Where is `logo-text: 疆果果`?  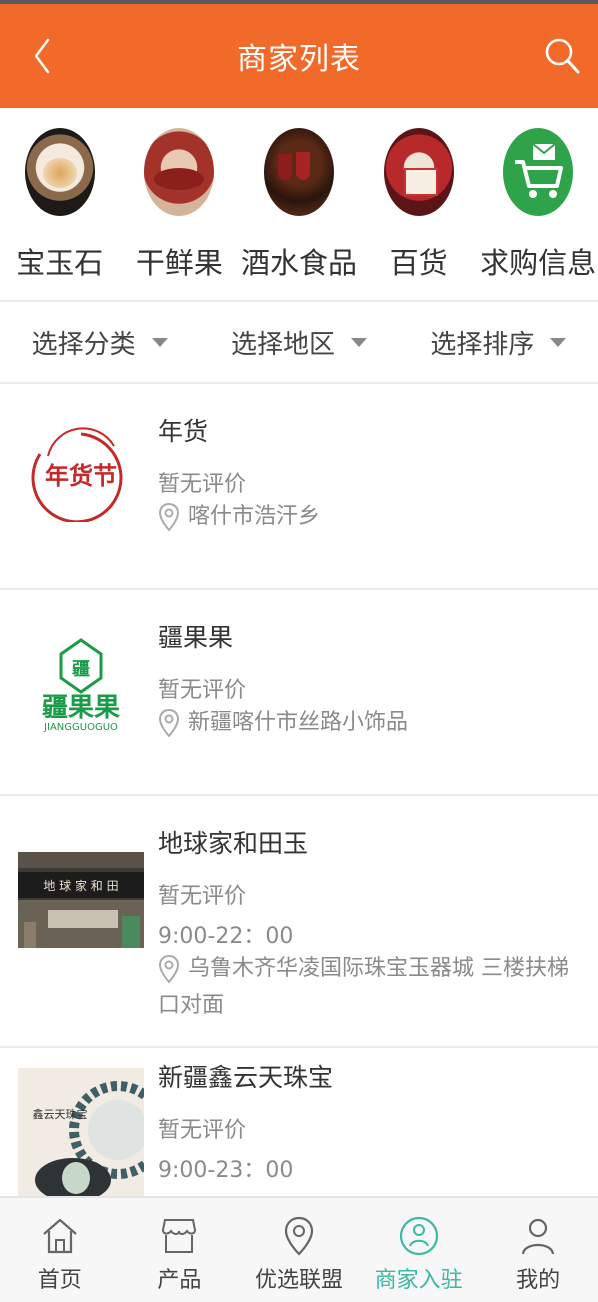
logo-text: 疆果果 is located at coordinates (81, 708).